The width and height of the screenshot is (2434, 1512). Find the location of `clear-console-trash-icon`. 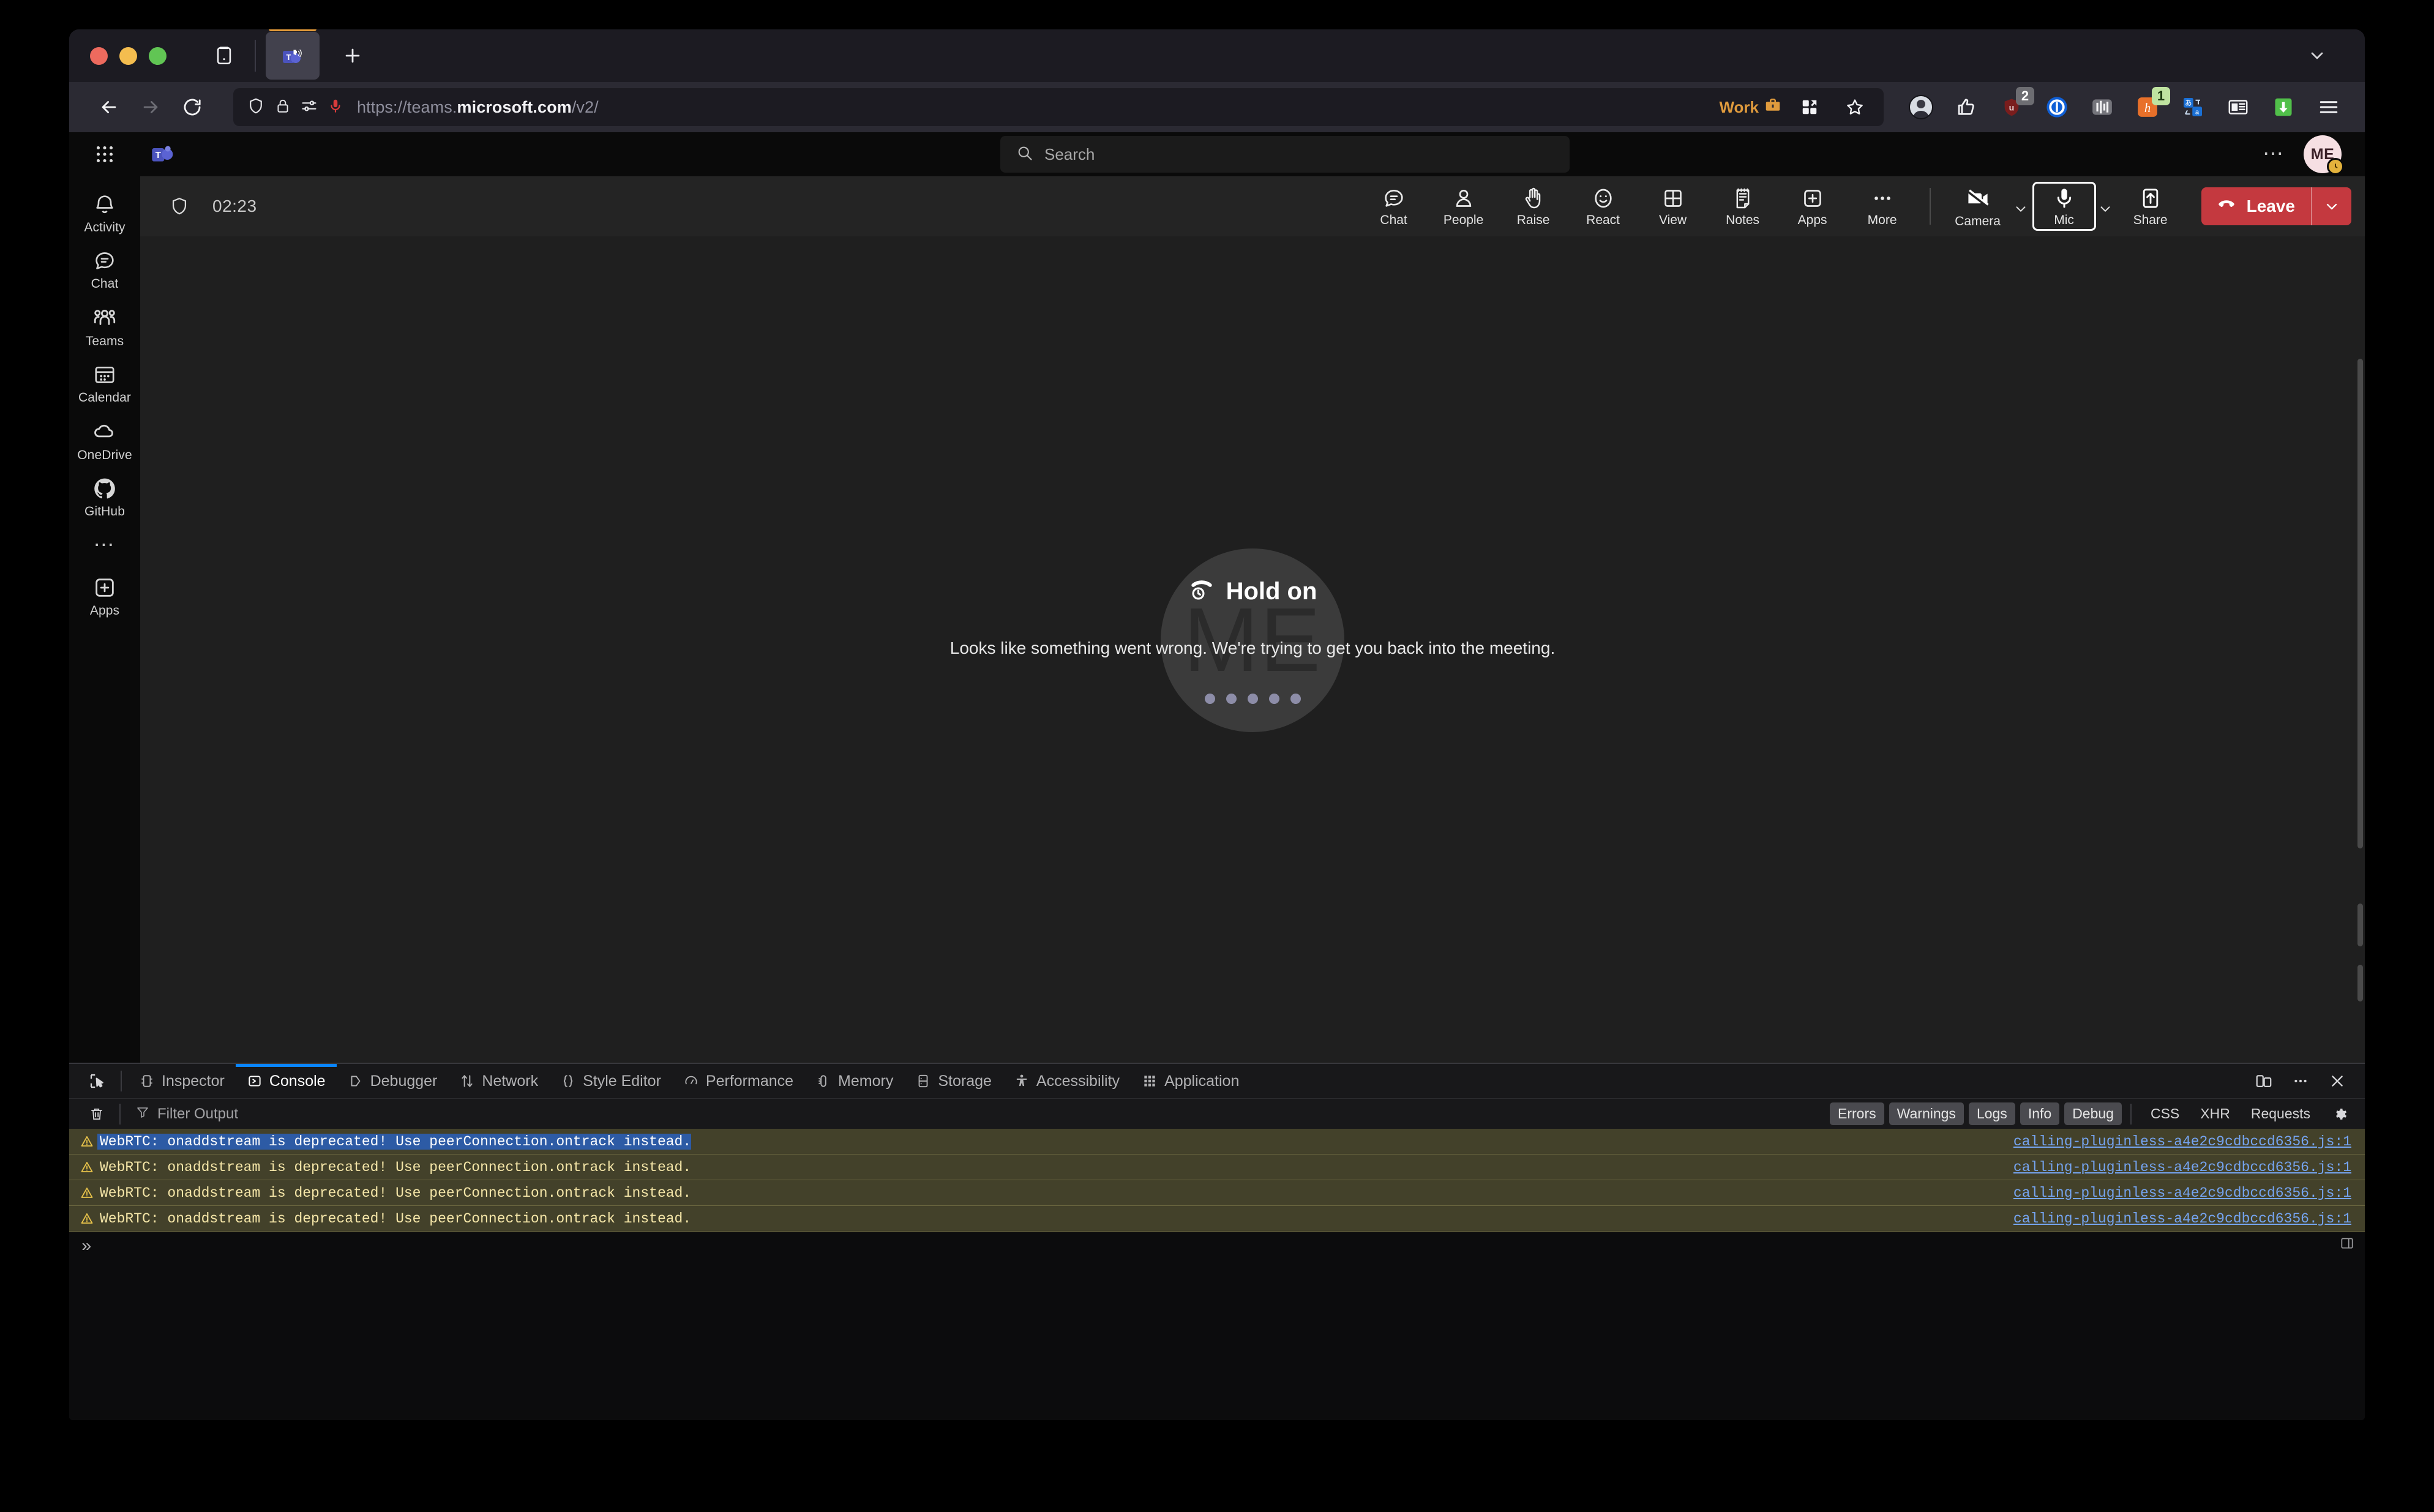

clear-console-trash-icon is located at coordinates (96, 1114).